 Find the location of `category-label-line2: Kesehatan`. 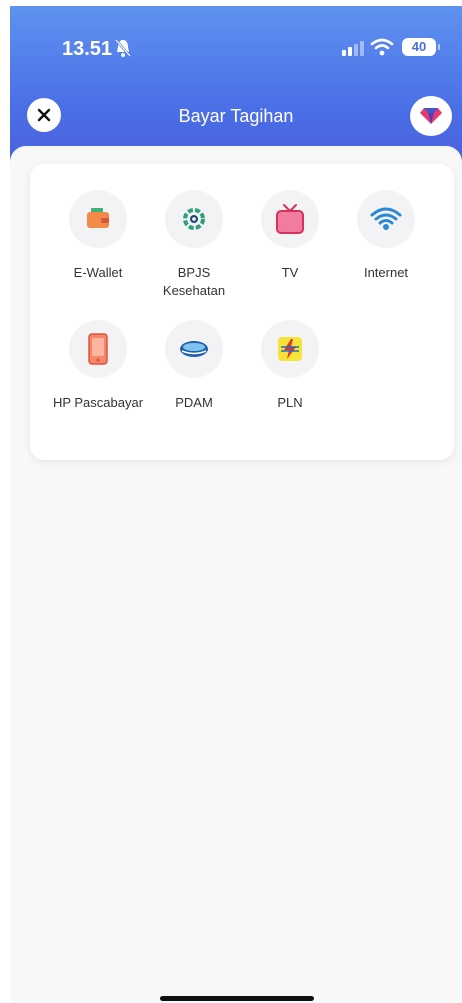

category-label-line2: Kesehatan is located at coordinates (194, 290).